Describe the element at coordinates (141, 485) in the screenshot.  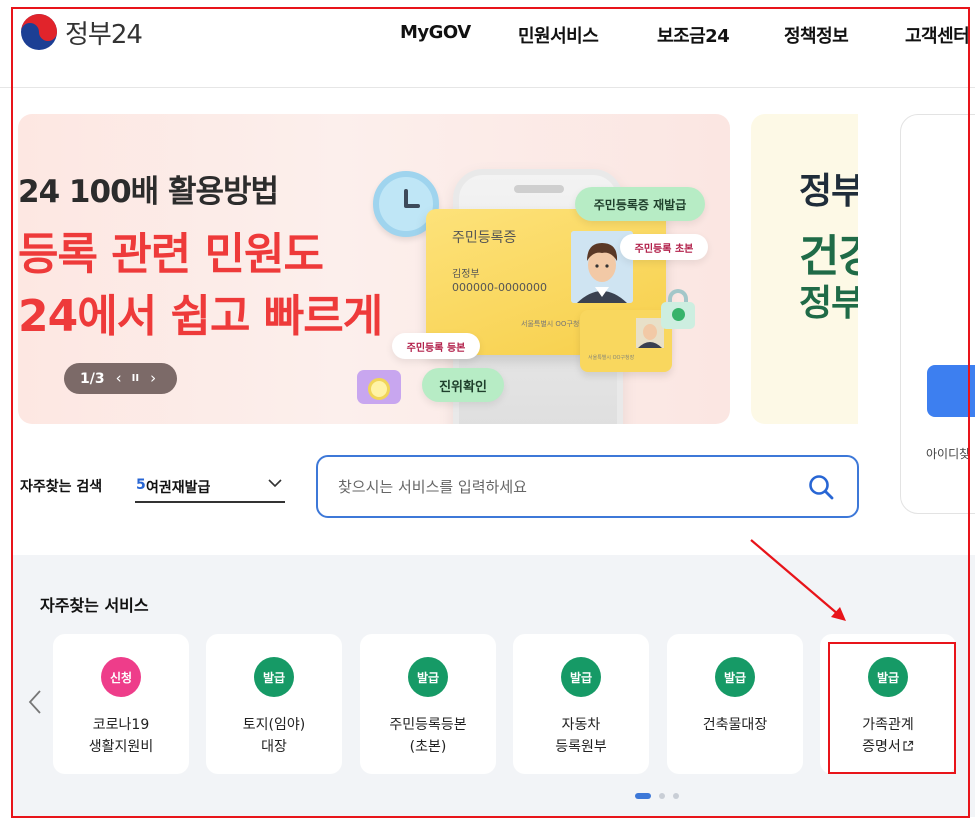
I see `keyword-rank: 5` at that location.